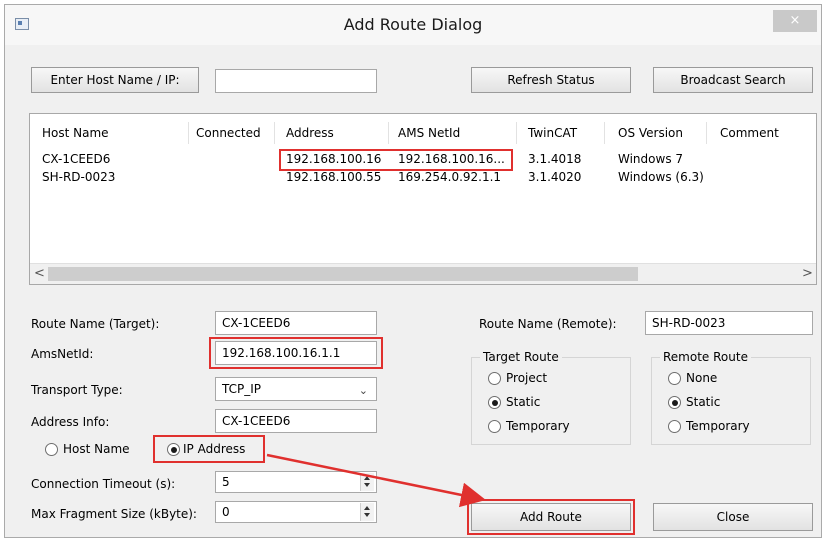  What do you see at coordinates (39, 273) in the screenshot?
I see `scroll-left-icon: <` at bounding box center [39, 273].